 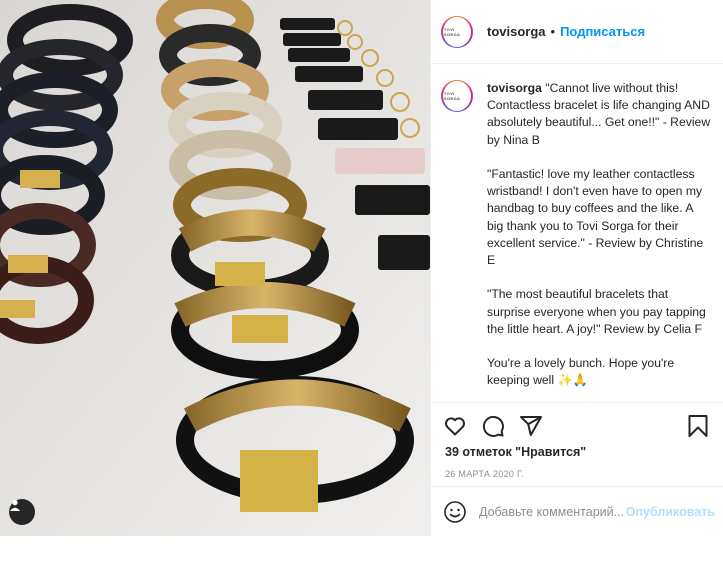 I want to click on follow-button: Подписаться, so click(x=602, y=31).